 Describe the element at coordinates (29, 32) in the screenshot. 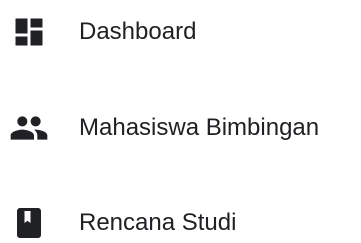

I see `dashboard-icon` at that location.